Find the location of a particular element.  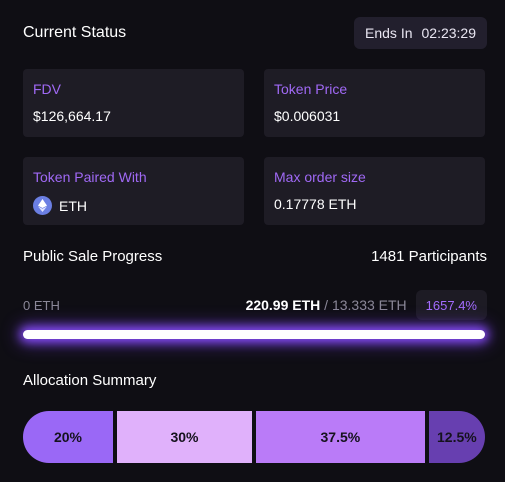

eth-icon is located at coordinates (42, 205).